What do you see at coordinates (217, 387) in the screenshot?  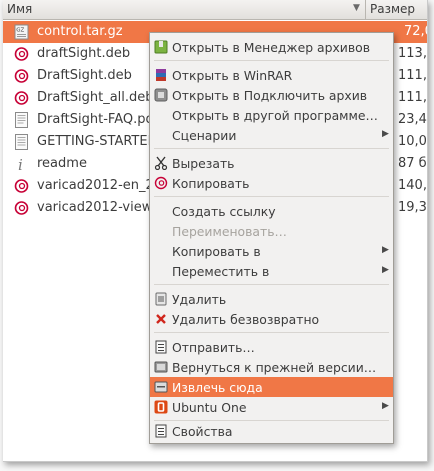 I see `menu-item-label: Извлечь сюда` at bounding box center [217, 387].